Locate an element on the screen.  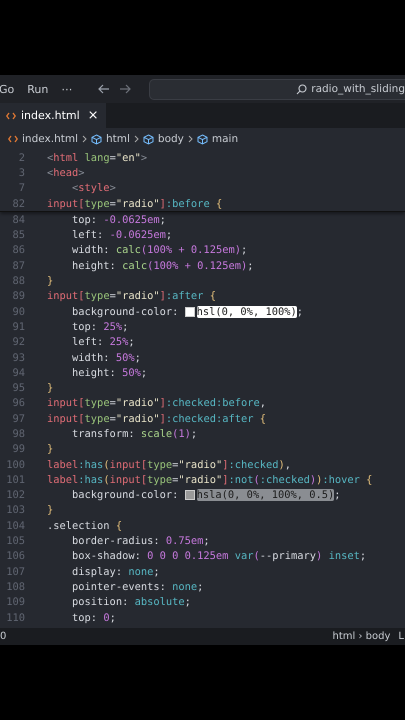
color-value: hsla(0, 0%, 100%, 0.5) is located at coordinates (265, 495).